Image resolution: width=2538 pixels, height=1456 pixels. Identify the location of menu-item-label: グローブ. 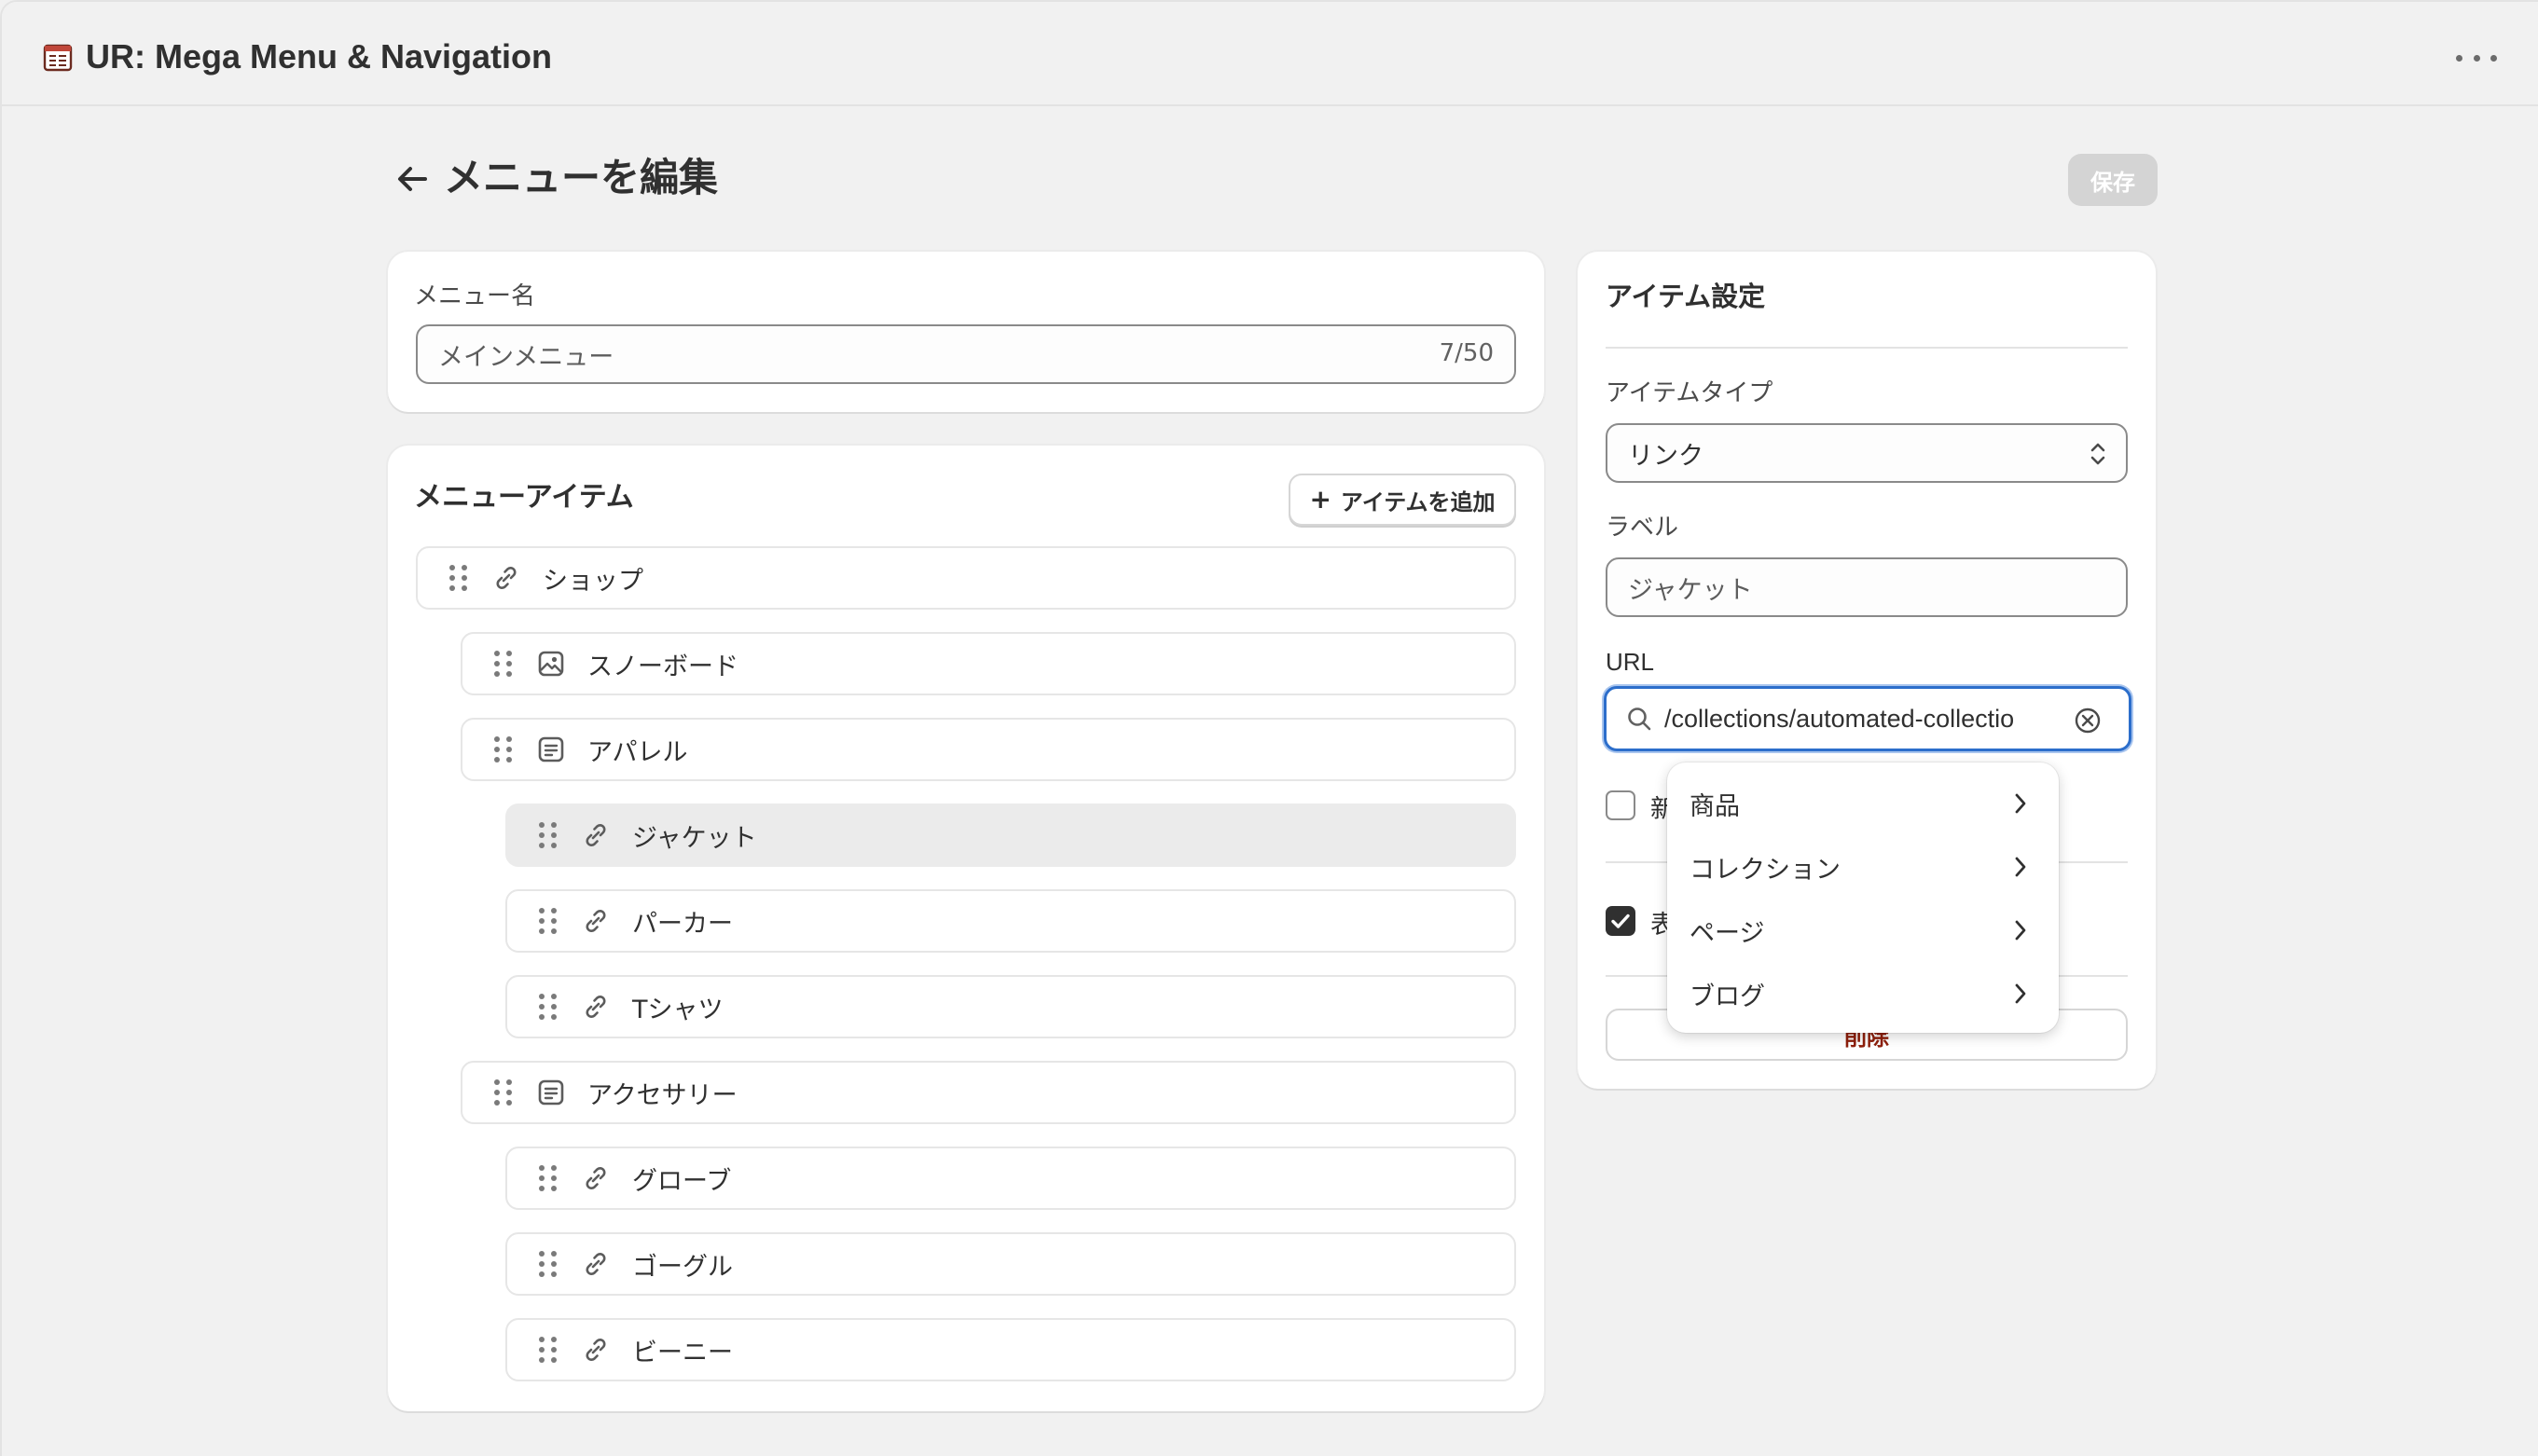
(682, 1181).